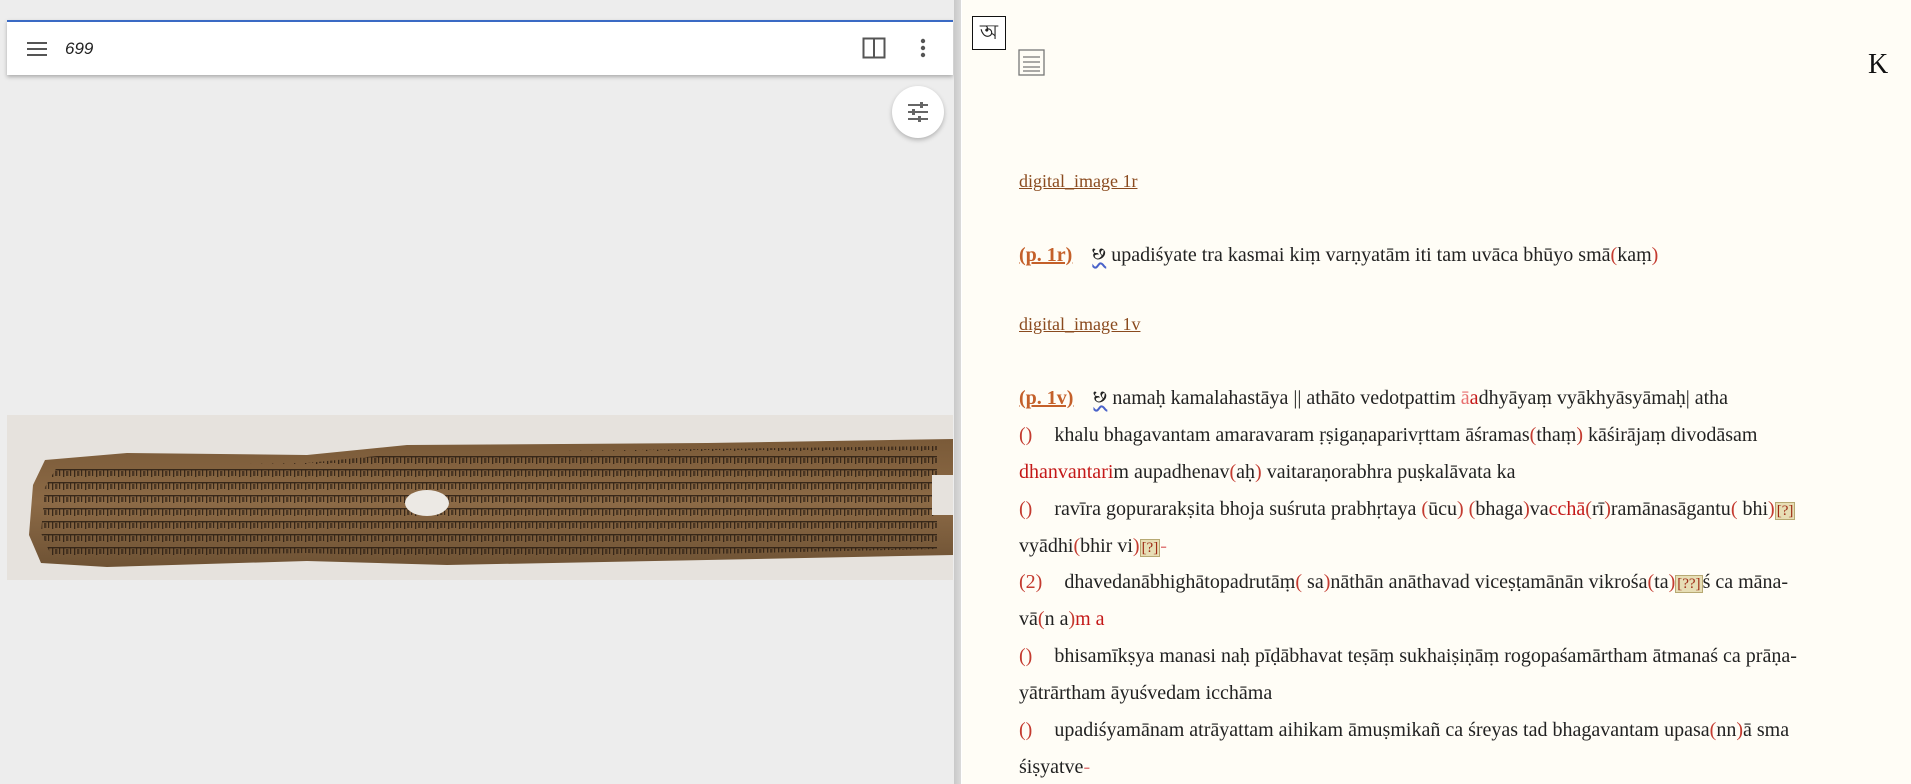 Image resolution: width=1911 pixels, height=784 pixels. Describe the element at coordinates (1388, 472) in the screenshot. I see `line-text: vaitaraṇorabhra puṣkalāvata ka` at that location.